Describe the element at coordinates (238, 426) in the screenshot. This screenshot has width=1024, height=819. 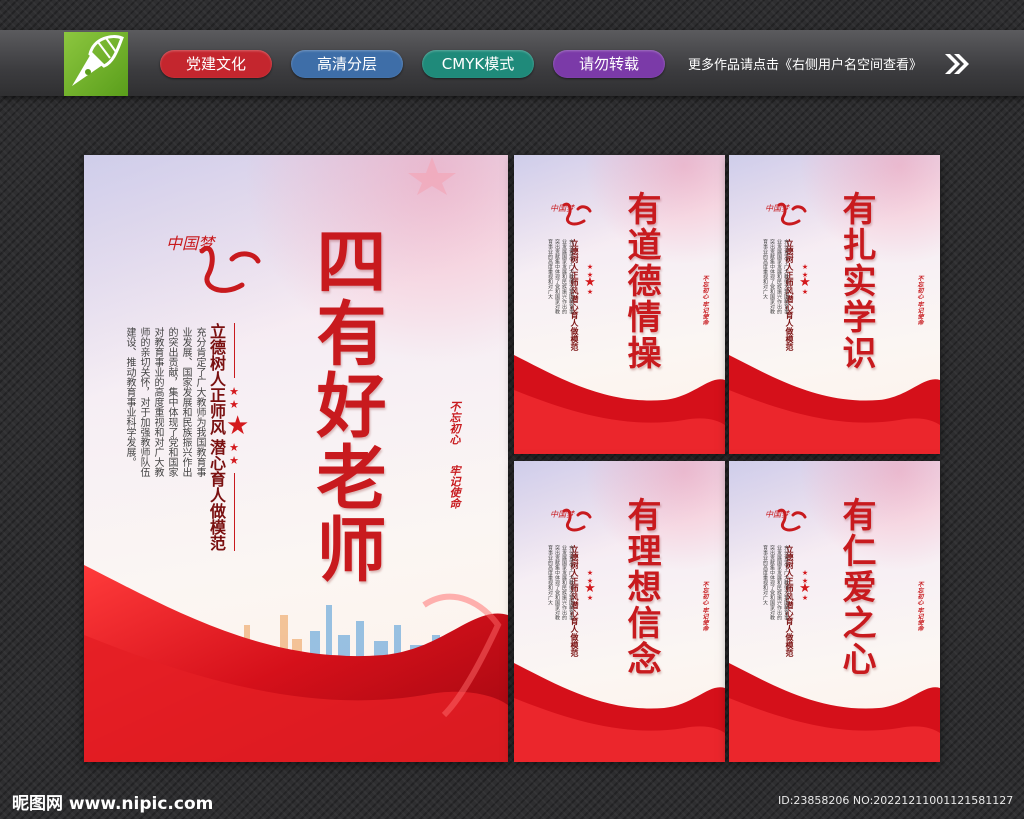
I see `star-ornament: ★ ★ ★ ★ ★` at that location.